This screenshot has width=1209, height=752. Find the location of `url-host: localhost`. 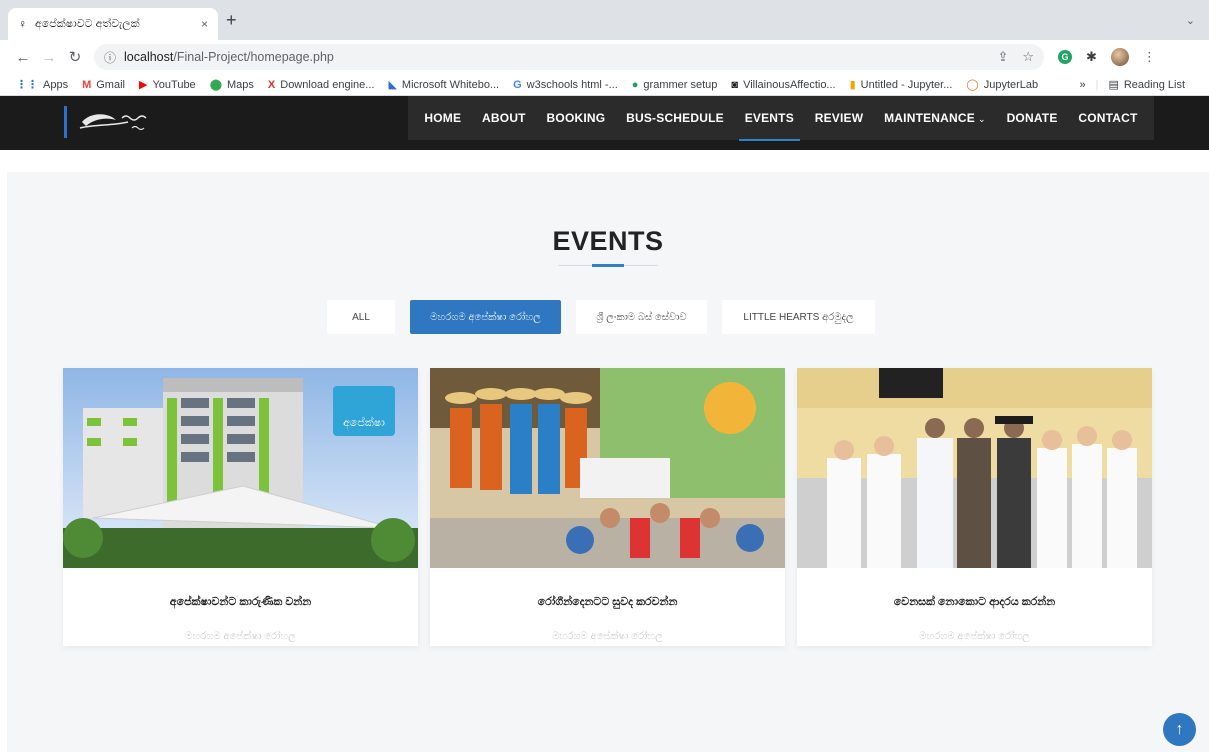

url-host: localhost is located at coordinates (149, 57).